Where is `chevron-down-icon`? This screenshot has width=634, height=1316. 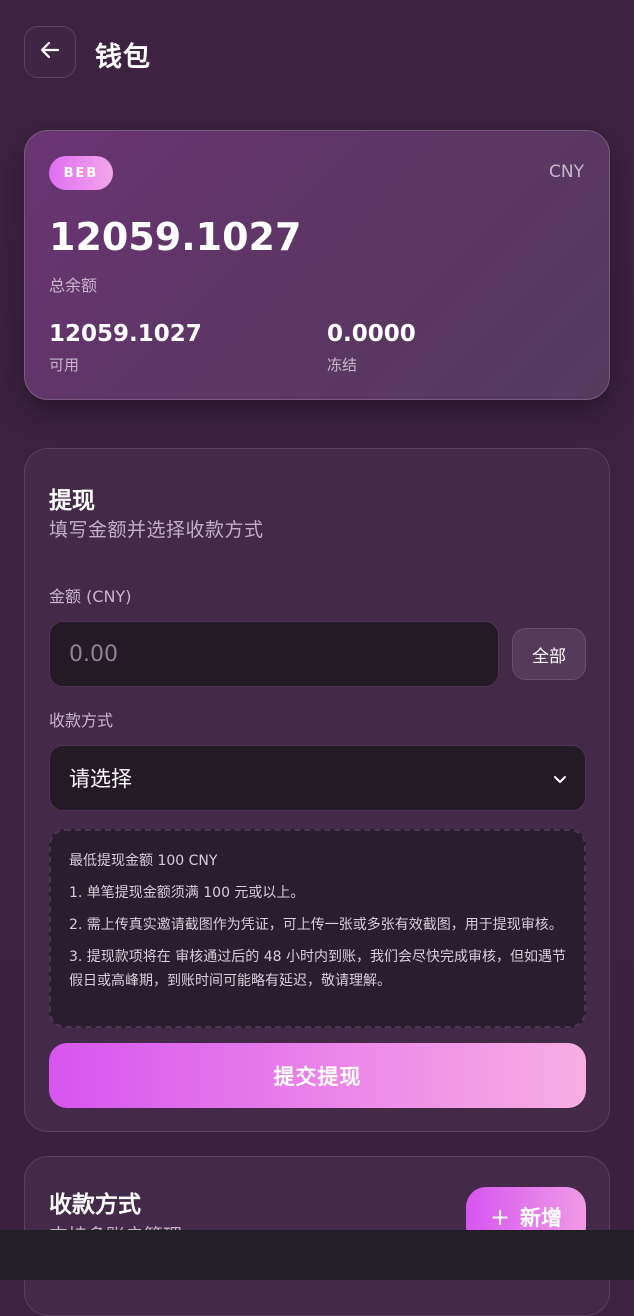 chevron-down-icon is located at coordinates (560, 782).